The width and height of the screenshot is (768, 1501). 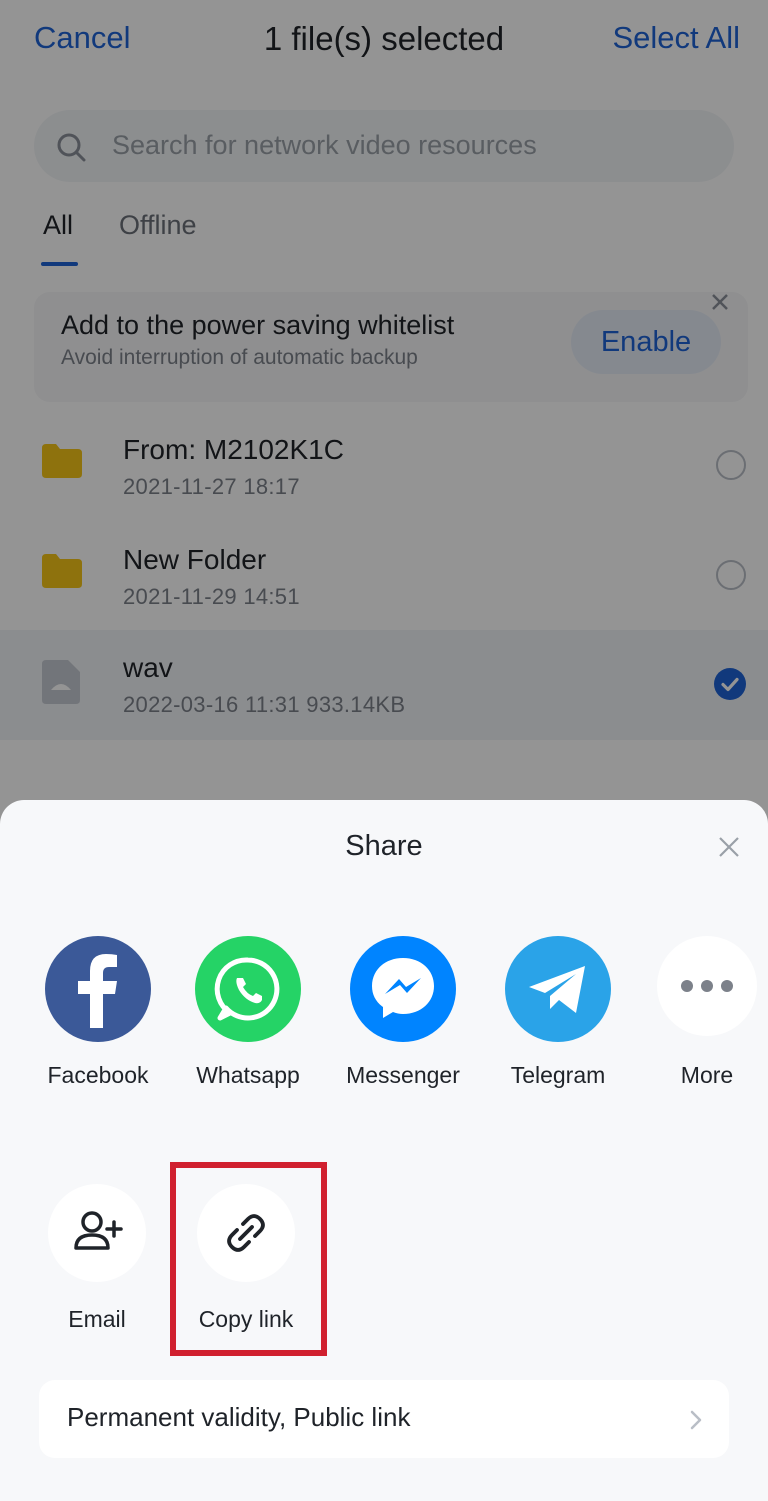 I want to click on share-whatsapp-button: Whatsapp, so click(x=248, y=1012).